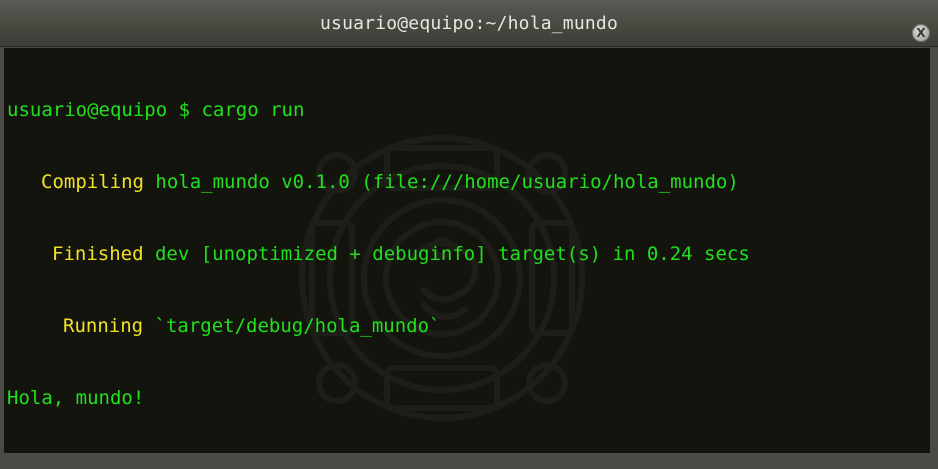  What do you see at coordinates (468, 110) in the screenshot?
I see `command-line: usuario@equipo $ cargo run` at bounding box center [468, 110].